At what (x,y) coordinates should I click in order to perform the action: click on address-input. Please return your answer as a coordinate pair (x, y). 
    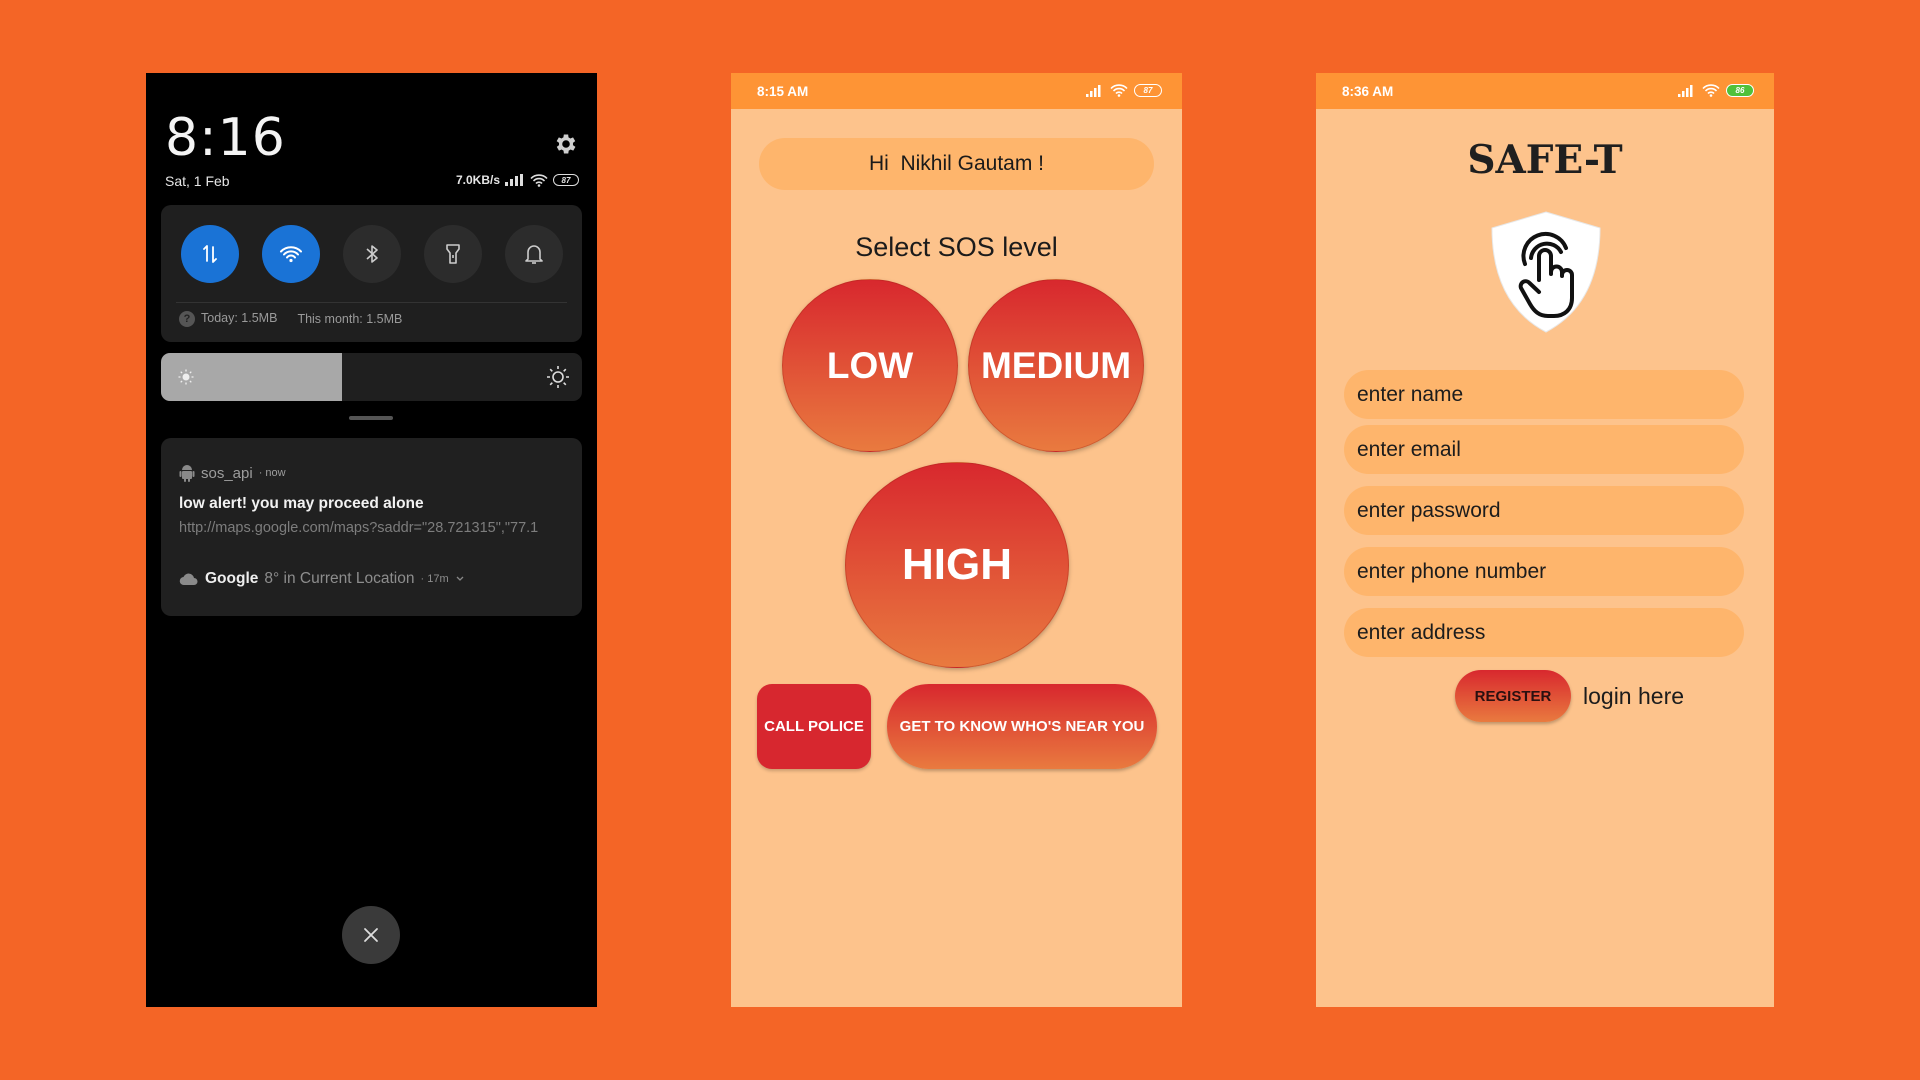
    Looking at the image, I should click on (1550, 632).